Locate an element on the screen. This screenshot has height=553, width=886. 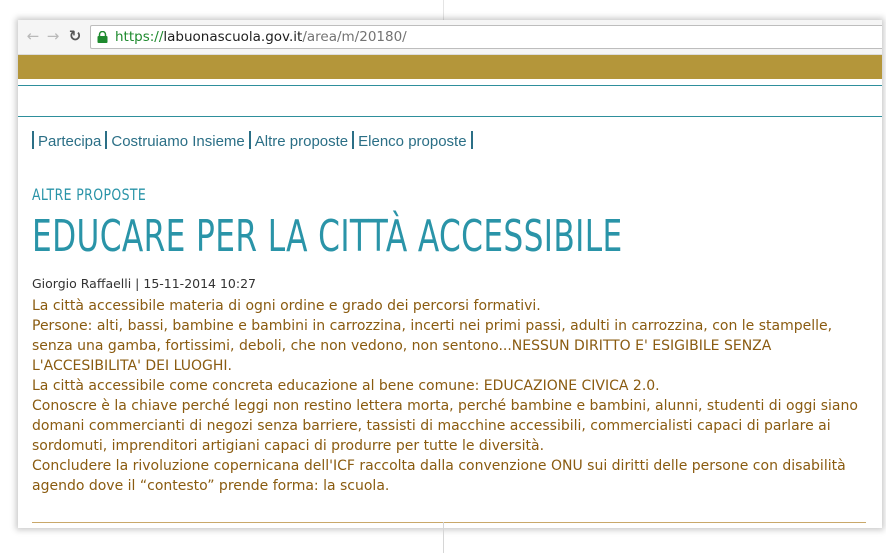
article-byline: Giorgio Raffaelli | 15-11-2014 10:27 is located at coordinates (144, 283).